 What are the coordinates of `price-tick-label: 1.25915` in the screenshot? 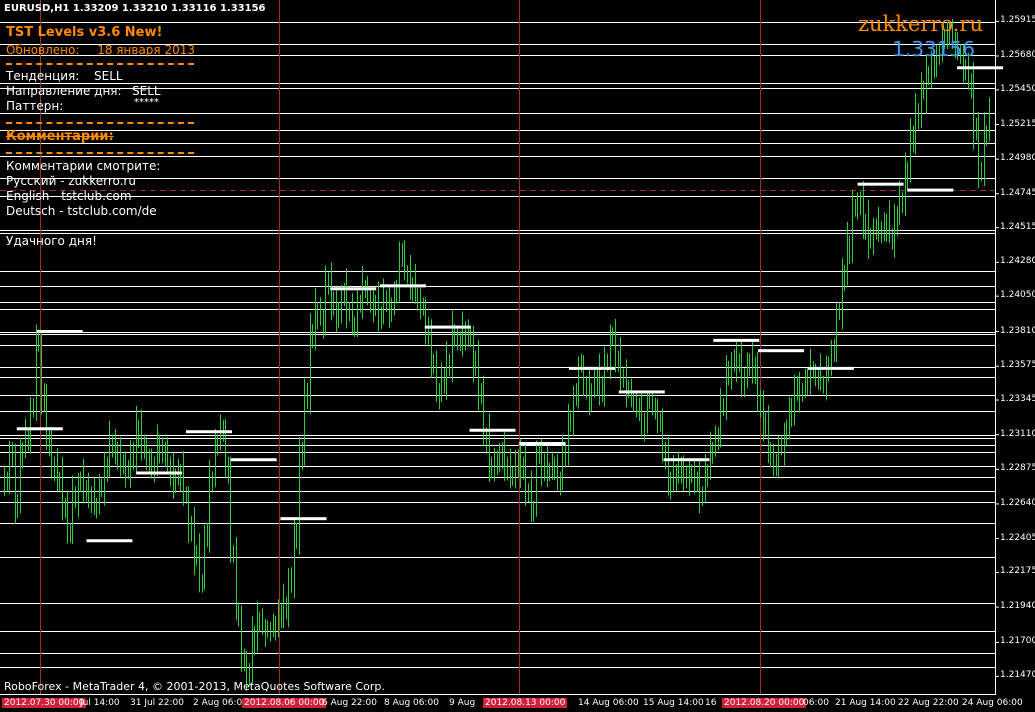 It's located at (1017, 20).